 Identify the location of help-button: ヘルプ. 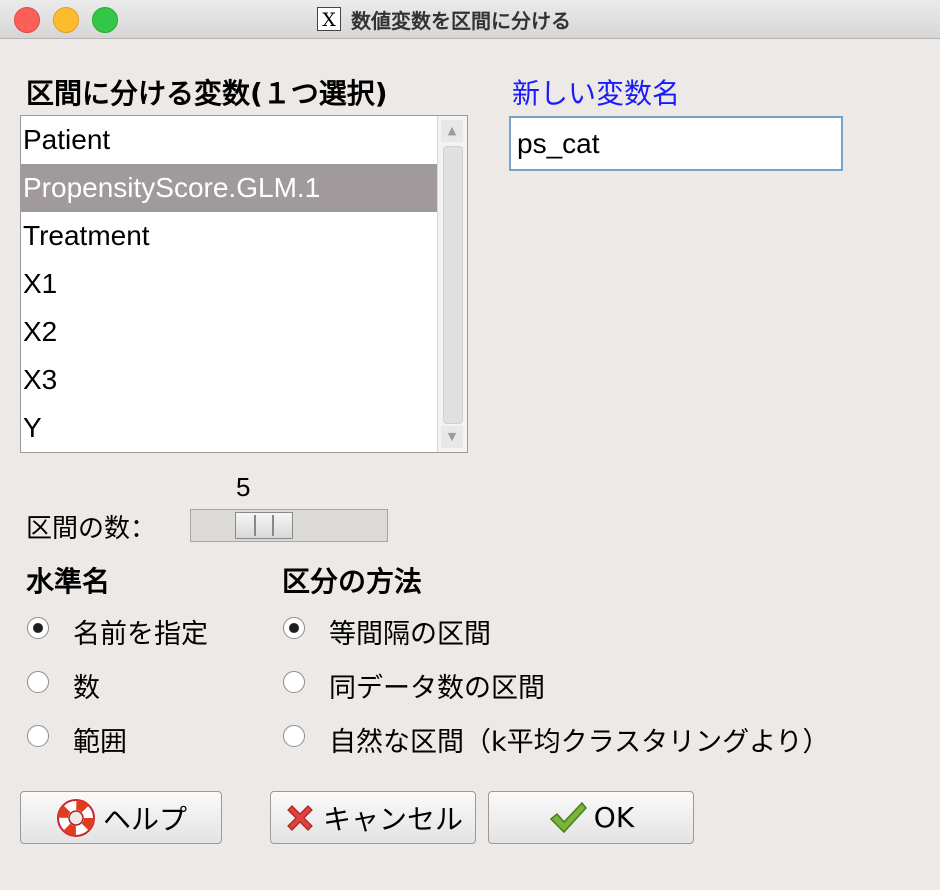
(121, 817).